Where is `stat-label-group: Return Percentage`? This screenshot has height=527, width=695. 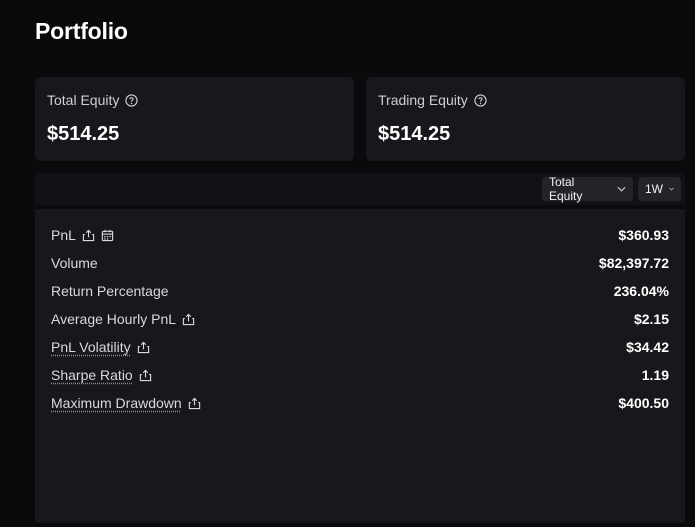
stat-label-group: Return Percentage is located at coordinates (110, 291).